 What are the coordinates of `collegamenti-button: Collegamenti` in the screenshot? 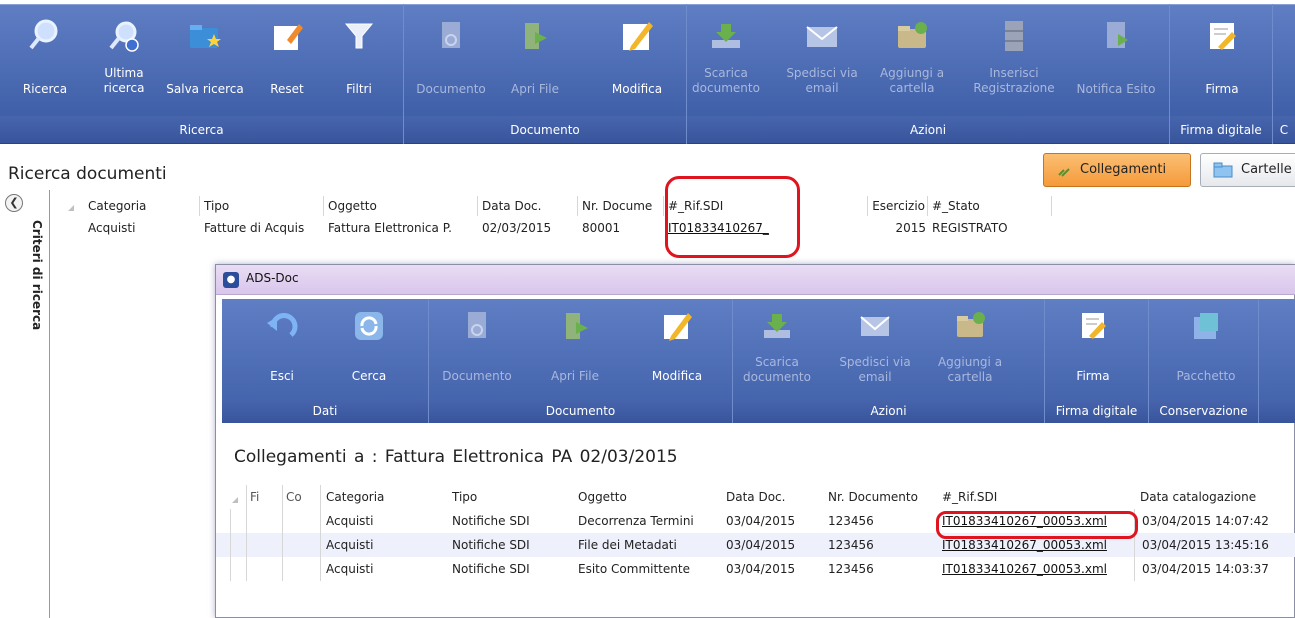 It's located at (1117, 170).